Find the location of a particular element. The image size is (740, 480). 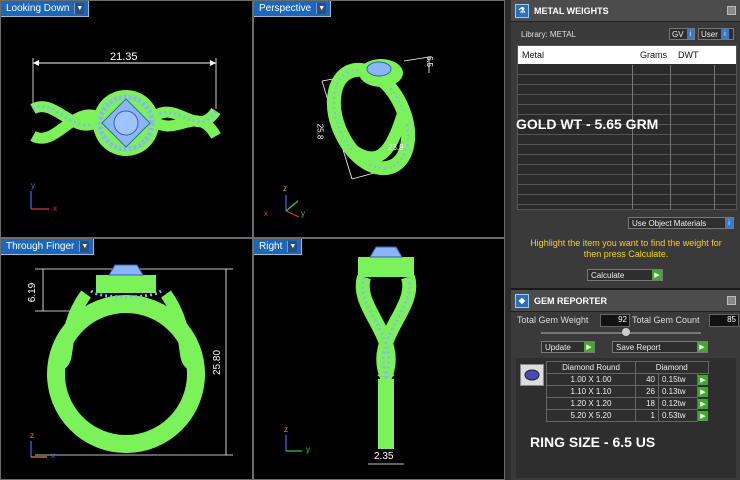

column-grams: Grams is located at coordinates (653, 55).